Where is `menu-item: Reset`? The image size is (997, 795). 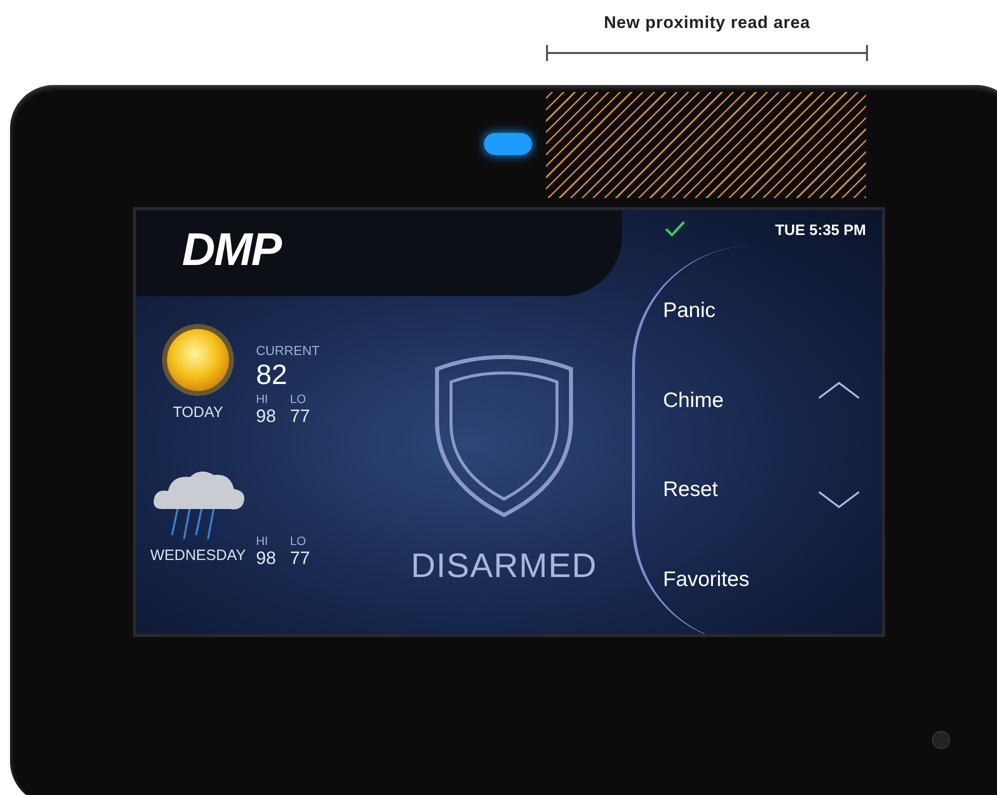
menu-item: Reset is located at coordinates (729, 490).